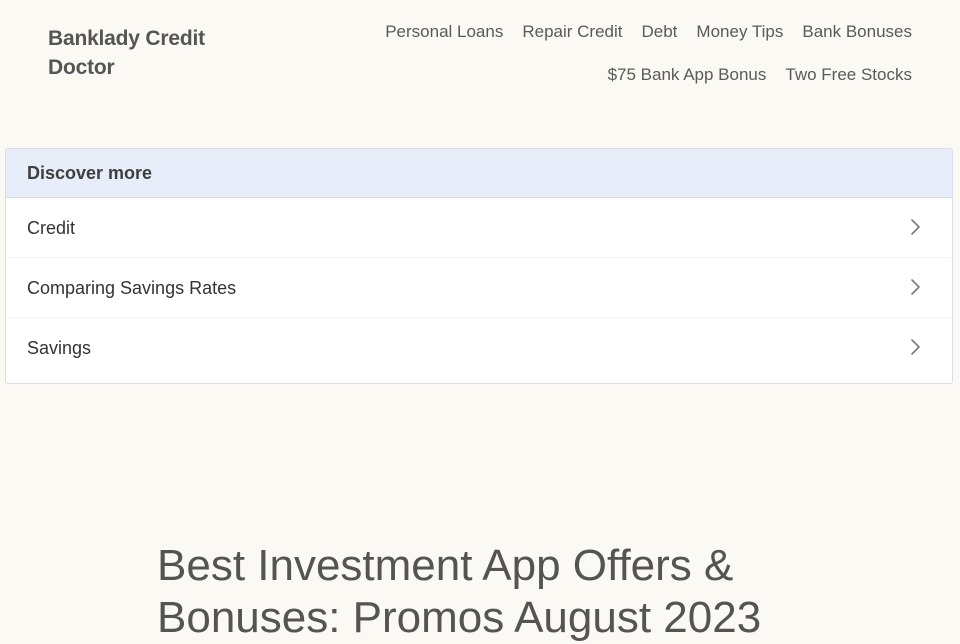 This screenshot has width=960, height=644. I want to click on primary-nav-row-2: $75 Bank App Bonus Two Free Stocks, so click(760, 75).